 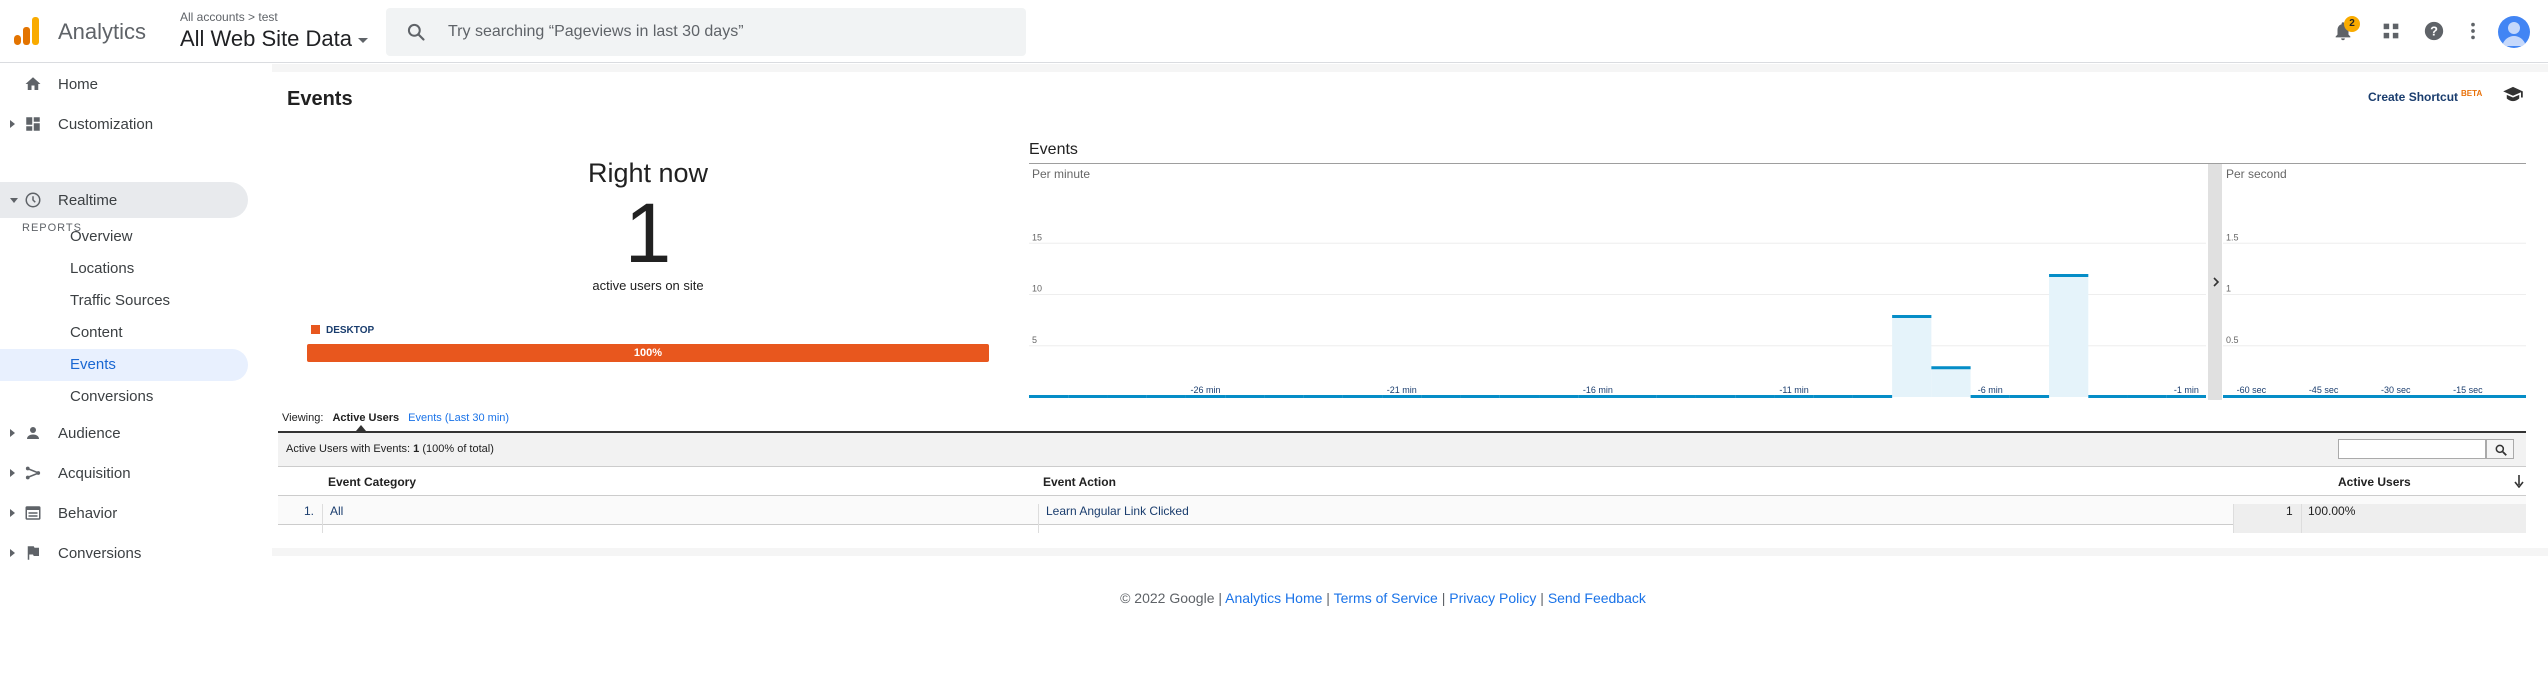 What do you see at coordinates (1912, 316) in the screenshot?
I see `bar-top` at bounding box center [1912, 316].